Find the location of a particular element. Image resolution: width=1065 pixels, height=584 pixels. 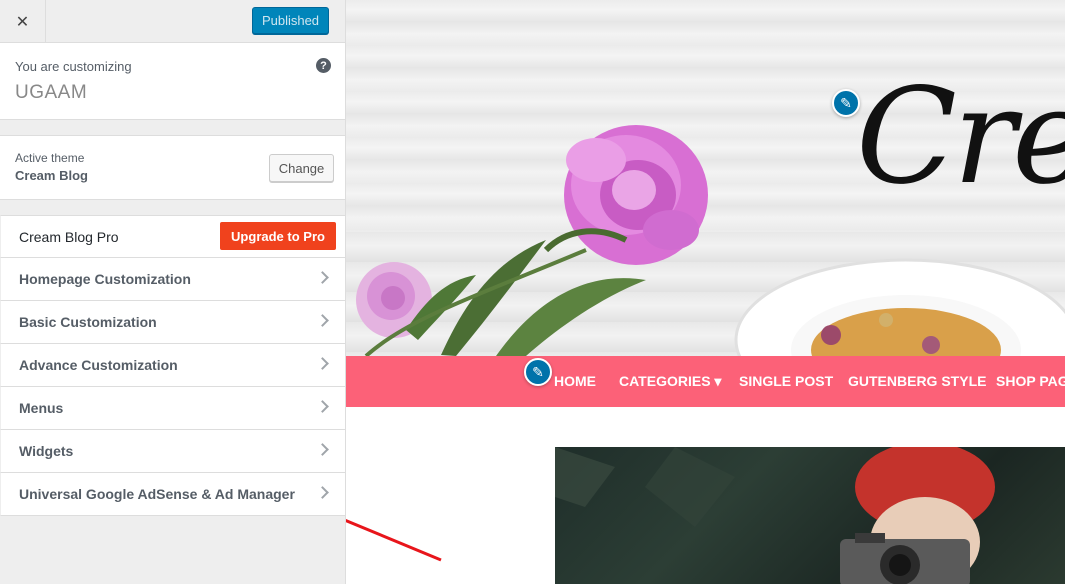

panel-label: Widgets is located at coordinates (46, 451).